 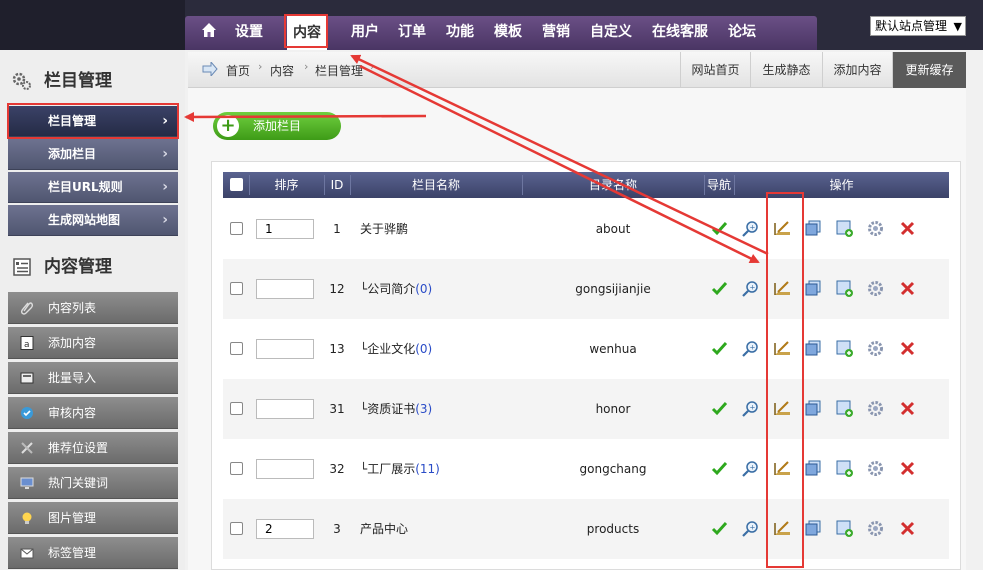 I want to click on row-name: └工厂展示(11), so click(x=400, y=469).